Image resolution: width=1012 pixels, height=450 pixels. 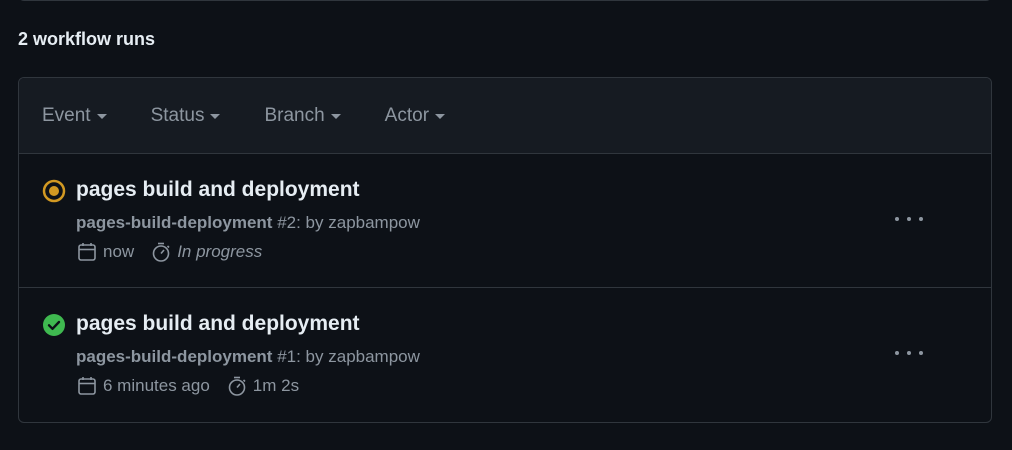 I want to click on run-number: #1, so click(x=284, y=356).